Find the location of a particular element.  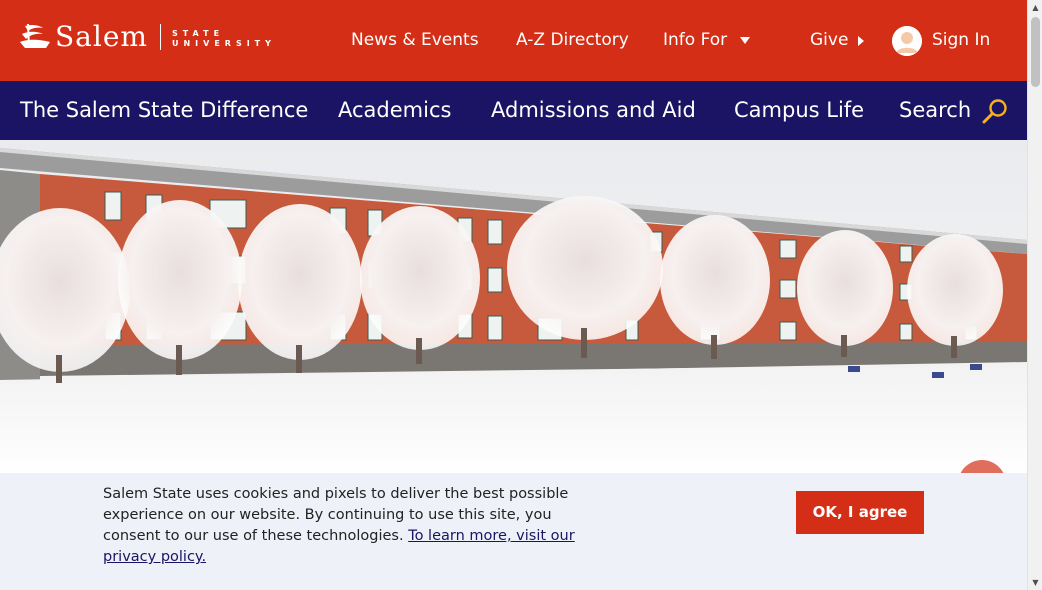

vertical-scrollbar: ▲ ▼ is located at coordinates (1034, 295).